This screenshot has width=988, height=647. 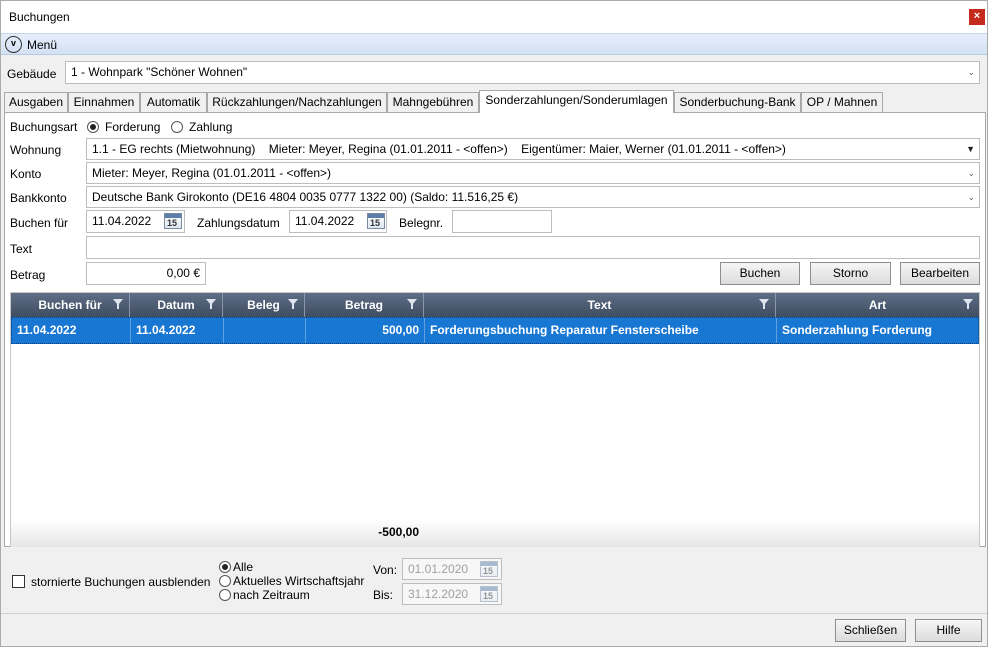 What do you see at coordinates (38, 198) in the screenshot?
I see `bankkonto-label: Bankkonto` at bounding box center [38, 198].